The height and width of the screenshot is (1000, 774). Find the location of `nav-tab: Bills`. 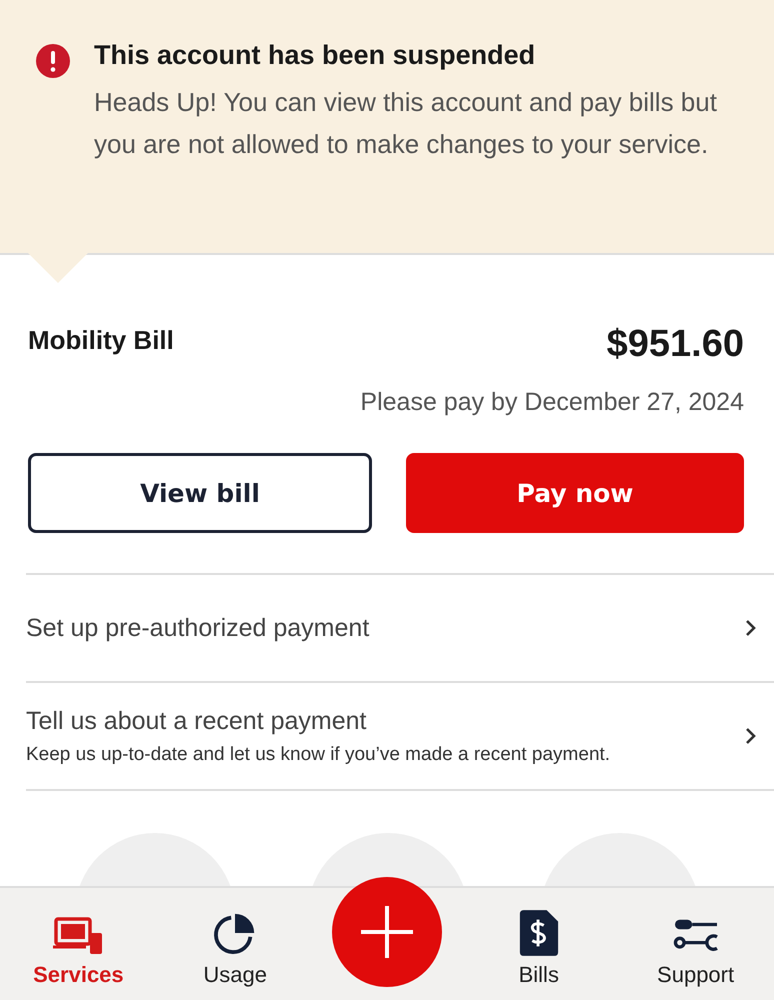

nav-tab: Bills is located at coordinates (538, 955).